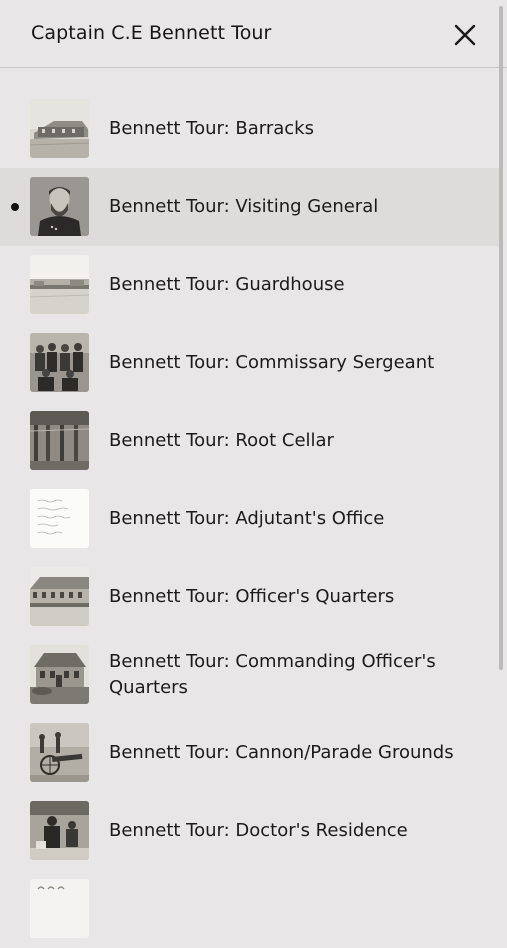  I want to click on tour-stop-item: Bennett Tour: Cannon/Parade Grounds, so click(250, 753).